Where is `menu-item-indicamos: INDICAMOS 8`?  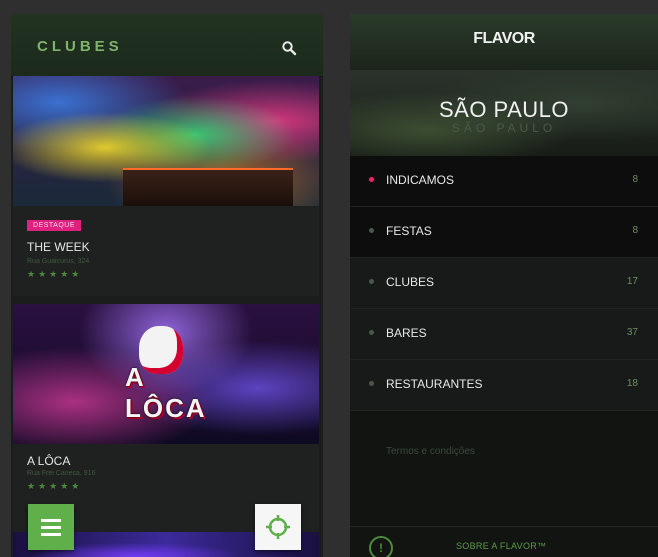 menu-item-indicamos: INDICAMOS 8 is located at coordinates (504, 181).